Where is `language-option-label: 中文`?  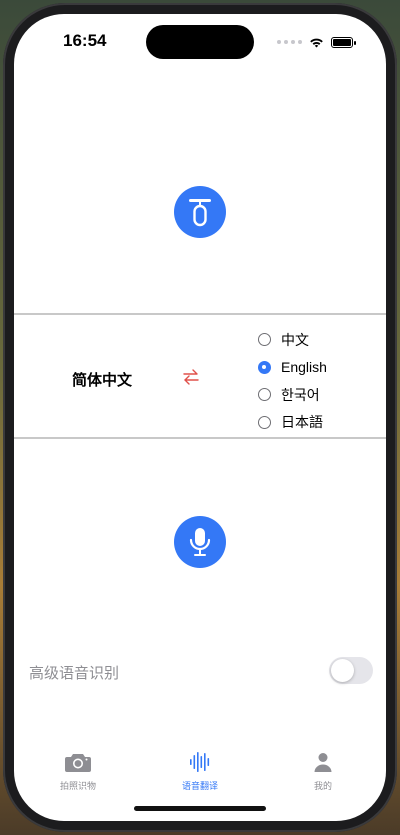 language-option-label: 中文 is located at coordinates (295, 339).